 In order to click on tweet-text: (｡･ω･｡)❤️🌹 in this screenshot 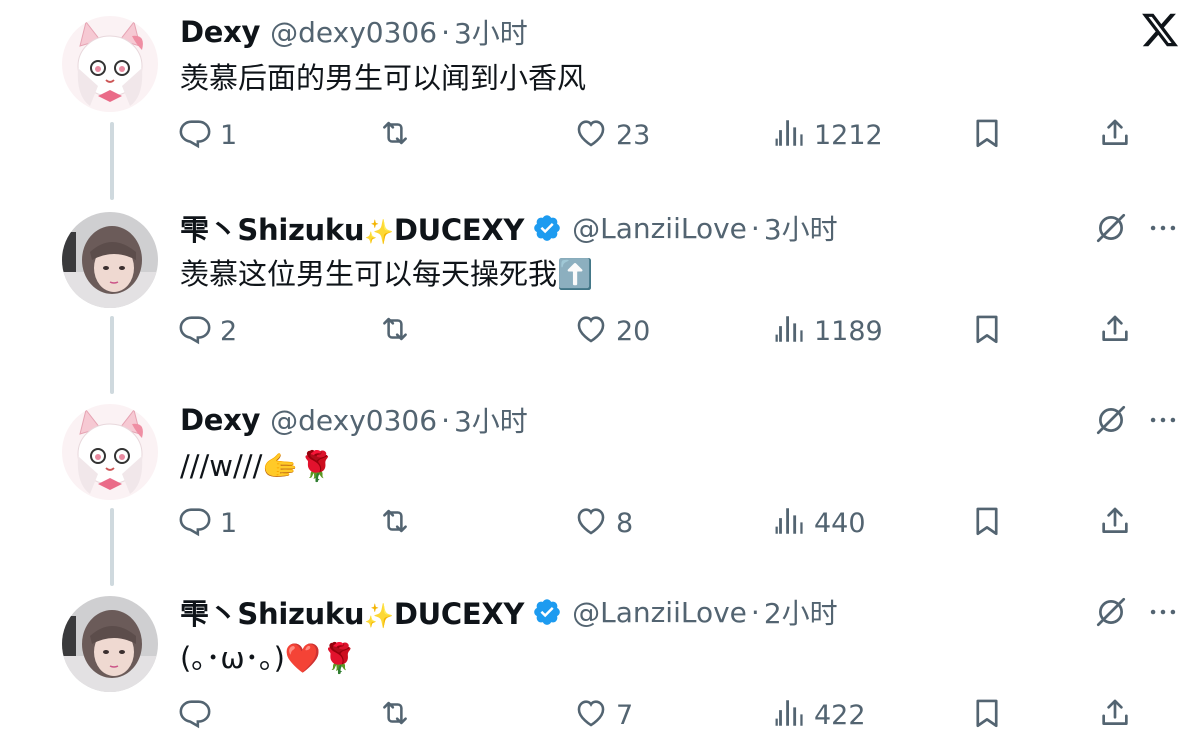, I will do `click(269, 658)`.